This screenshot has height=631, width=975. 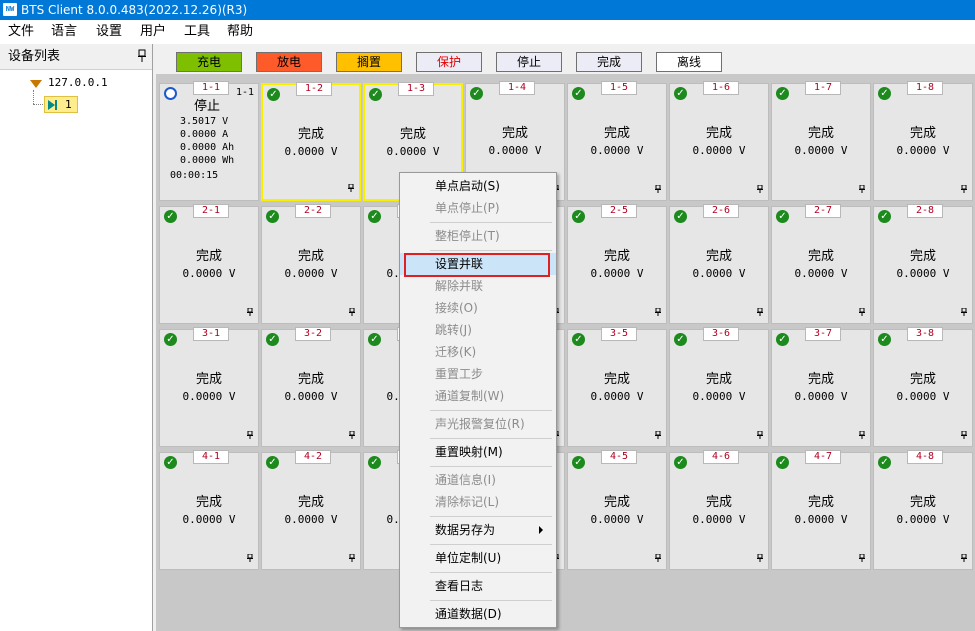 What do you see at coordinates (609, 62) in the screenshot?
I see `legend-5: 完成` at bounding box center [609, 62].